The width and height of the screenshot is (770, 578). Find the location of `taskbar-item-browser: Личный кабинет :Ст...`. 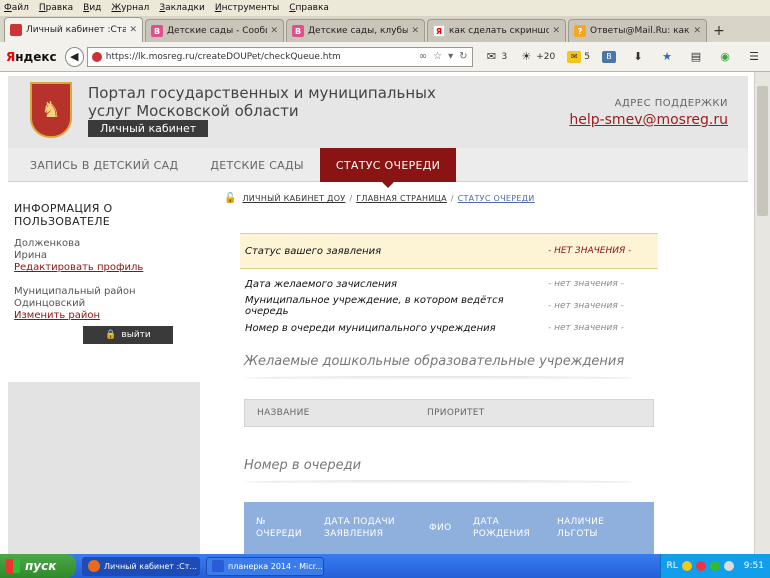

taskbar-item-browser: Личный кабинет :Ст... is located at coordinates (141, 566).